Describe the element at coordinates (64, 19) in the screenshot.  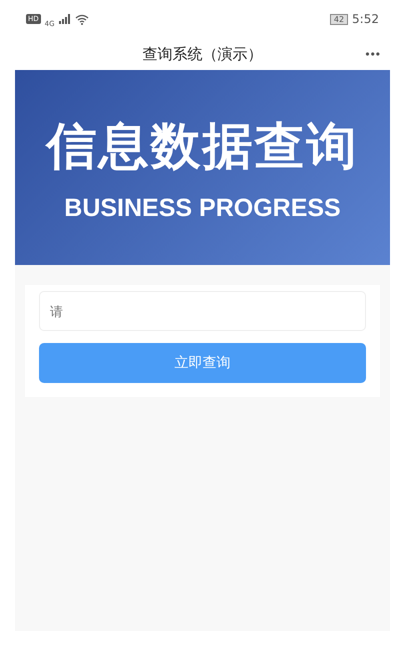
I see `signal-icon` at that location.